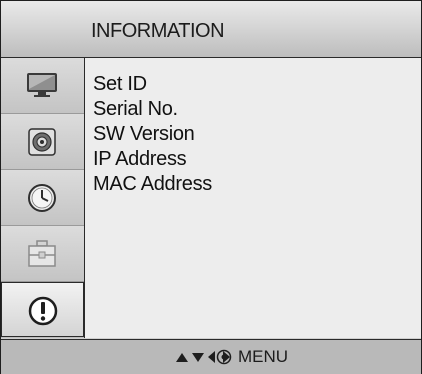 The height and width of the screenshot is (374, 422). What do you see at coordinates (120, 84) in the screenshot?
I see `info-item-set-id: Set ID` at bounding box center [120, 84].